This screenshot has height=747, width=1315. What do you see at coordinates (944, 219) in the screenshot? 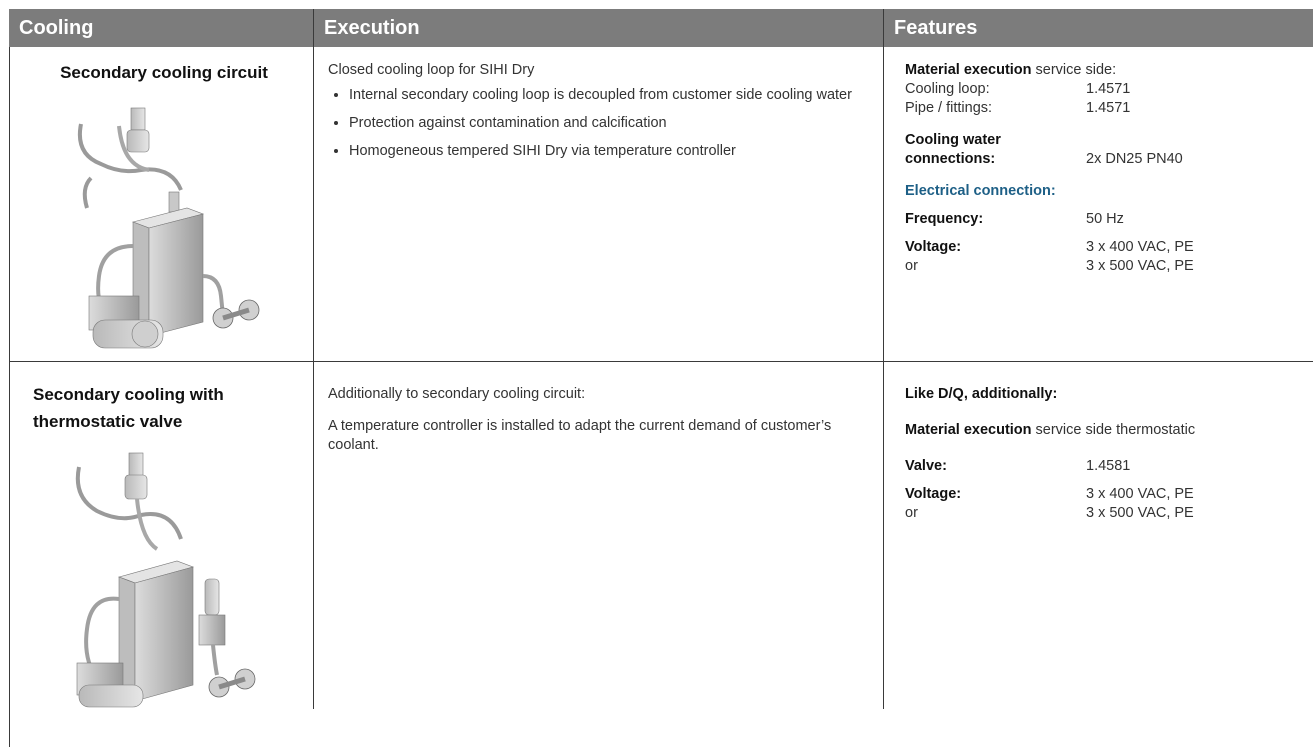
I see `feature-key: Frequency:` at bounding box center [944, 219].